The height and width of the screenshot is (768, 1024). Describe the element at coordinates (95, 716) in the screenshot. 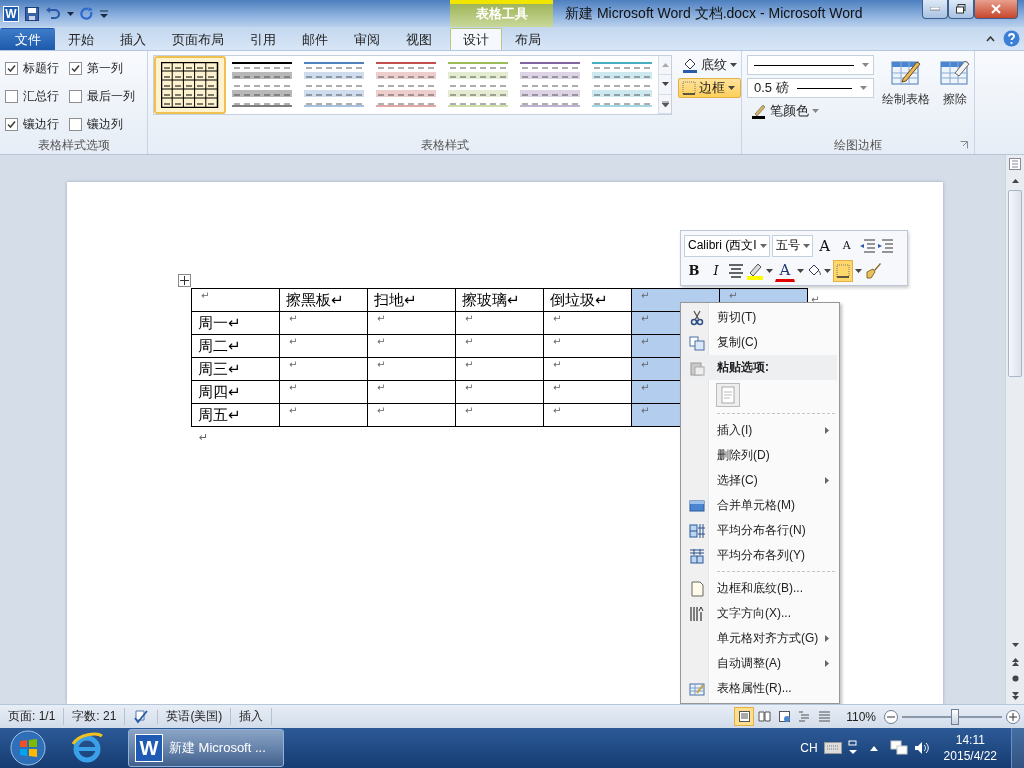

I see `word-count: 字数: 21` at that location.